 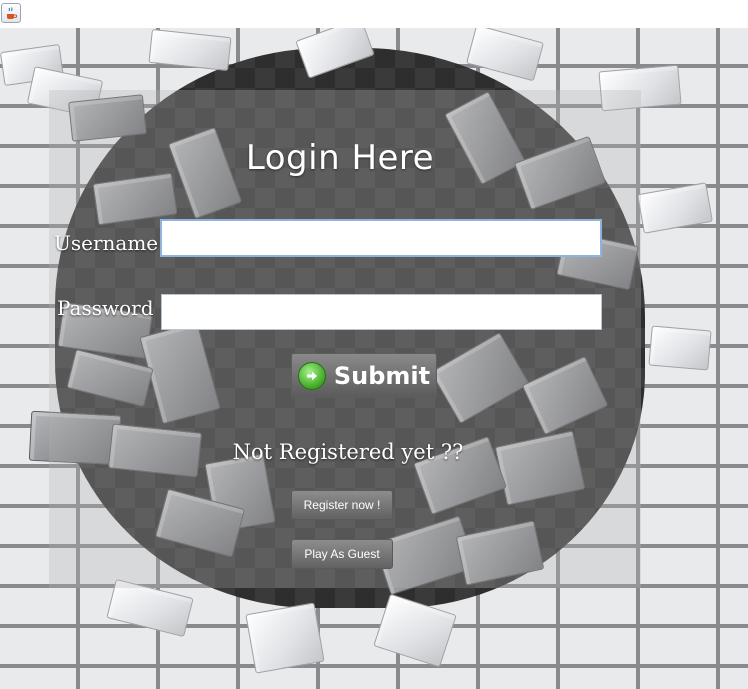 What do you see at coordinates (311, 375) in the screenshot?
I see `green-arrow-icon` at bounding box center [311, 375].